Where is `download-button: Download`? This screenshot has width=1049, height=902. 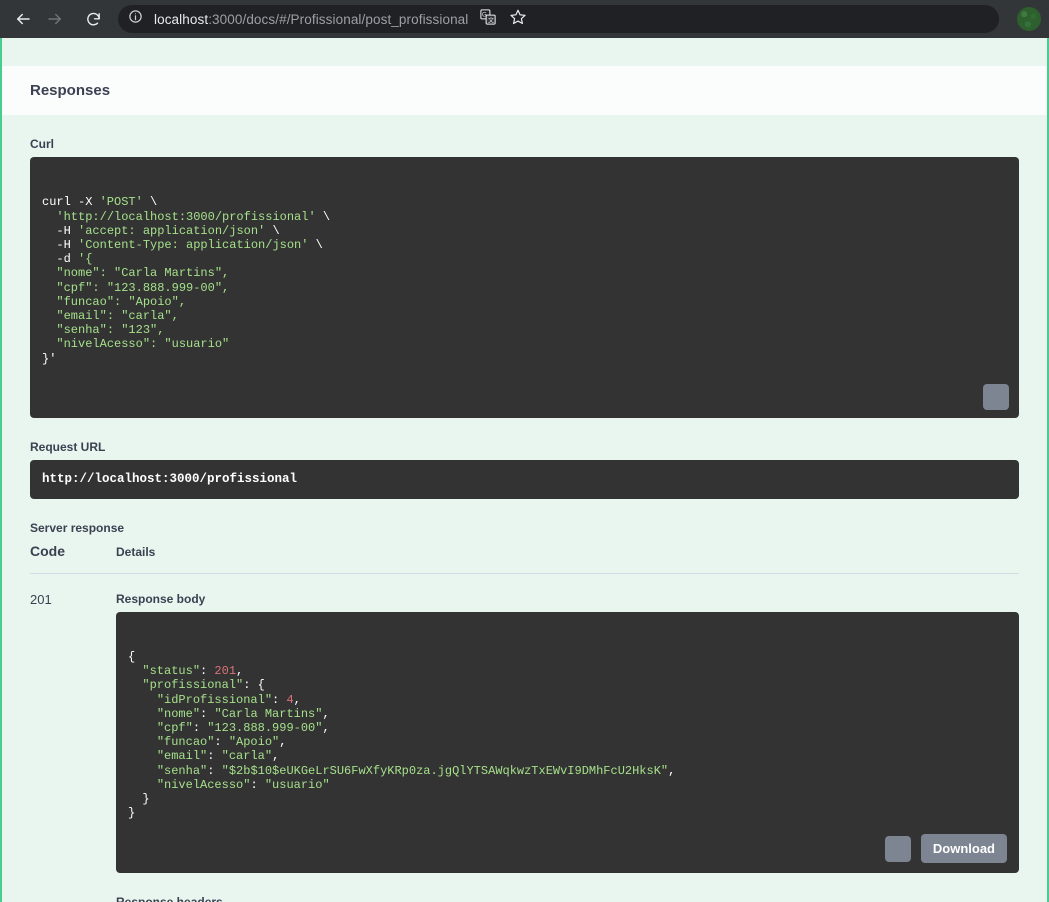 download-button: Download is located at coordinates (963, 849).